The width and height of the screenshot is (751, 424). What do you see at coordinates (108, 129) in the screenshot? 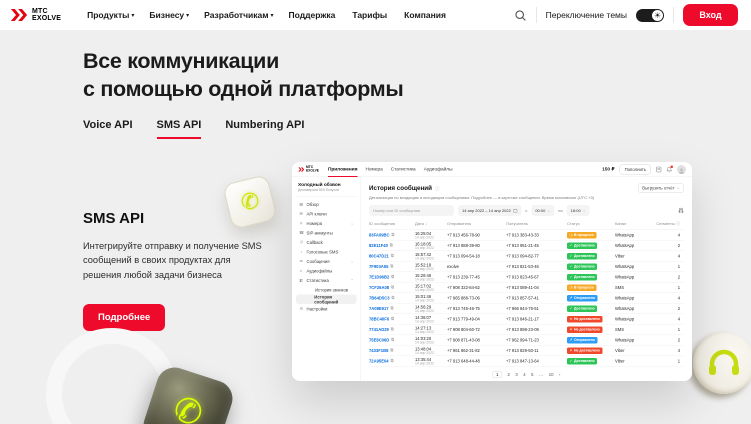
I see `tab: Voice API` at bounding box center [108, 129].